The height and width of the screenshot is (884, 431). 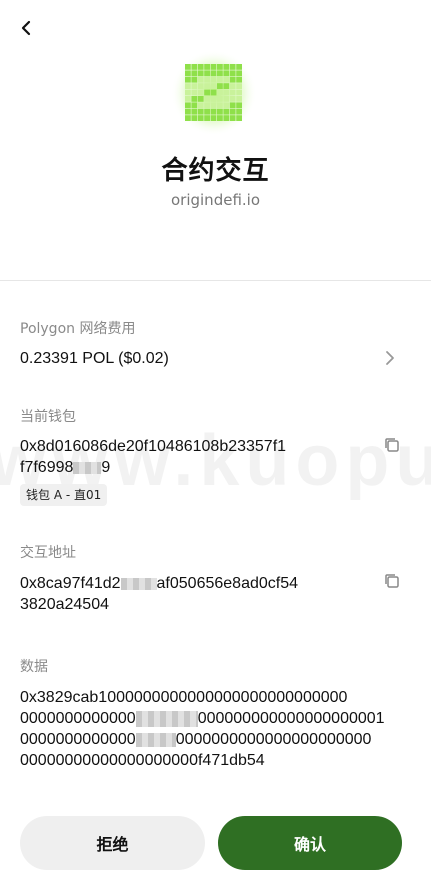 I want to click on data-line2-suffix: 000000000000000000001, so click(x=291, y=718).